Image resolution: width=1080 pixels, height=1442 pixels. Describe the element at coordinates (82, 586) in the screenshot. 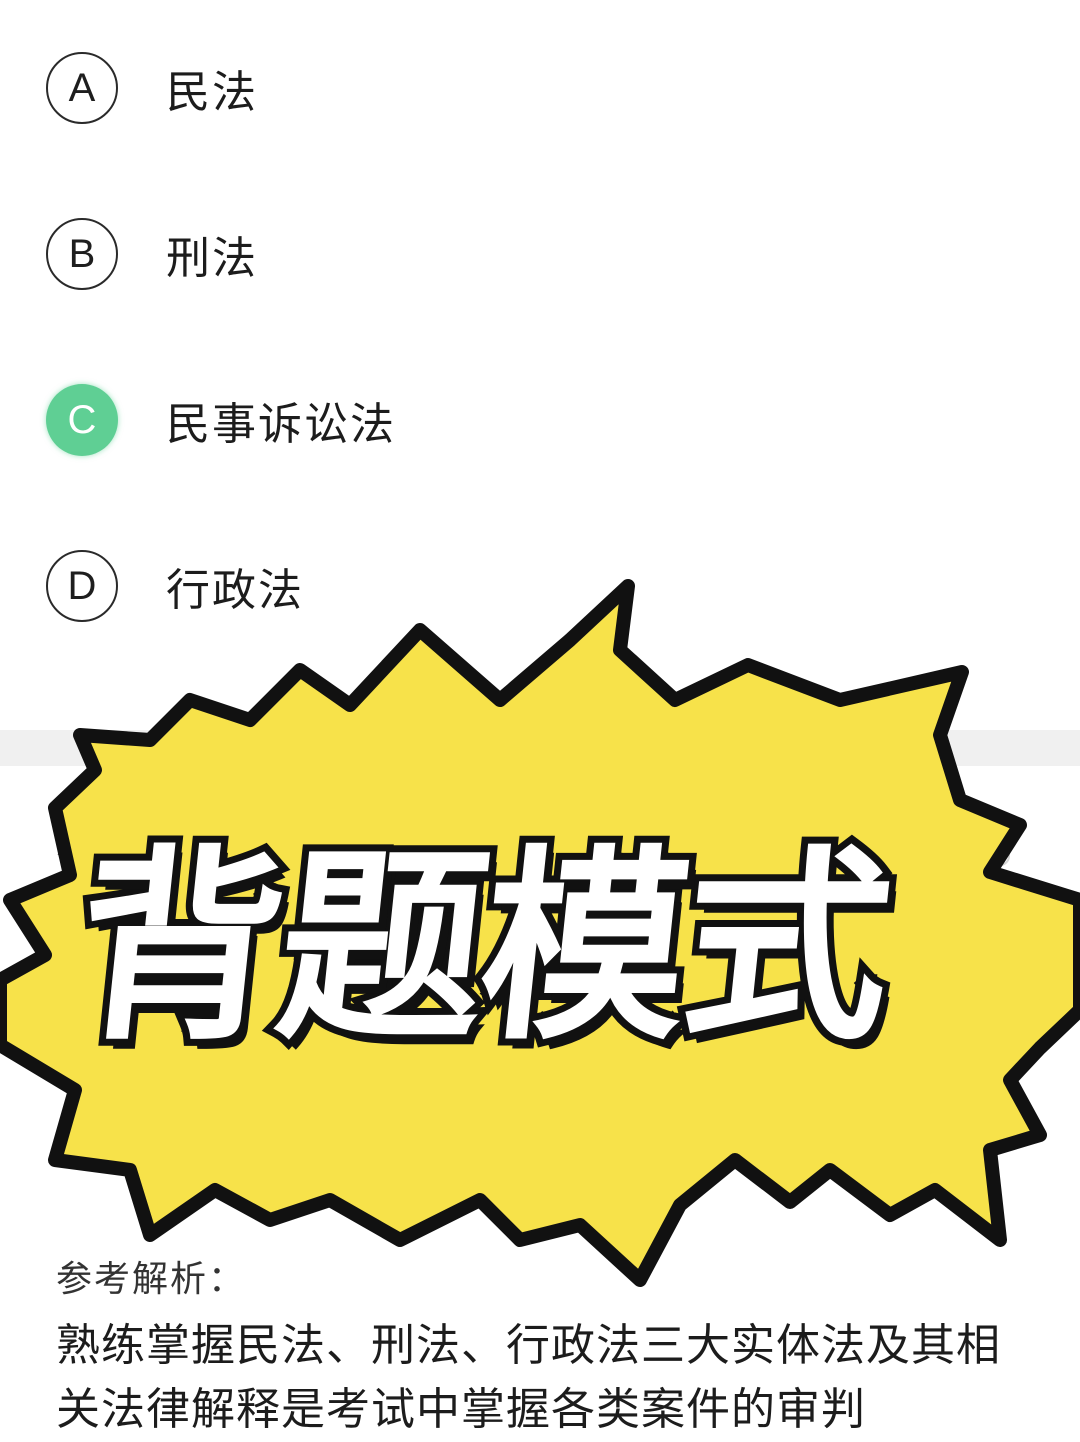

I see `option-d-letter-badge: D` at that location.